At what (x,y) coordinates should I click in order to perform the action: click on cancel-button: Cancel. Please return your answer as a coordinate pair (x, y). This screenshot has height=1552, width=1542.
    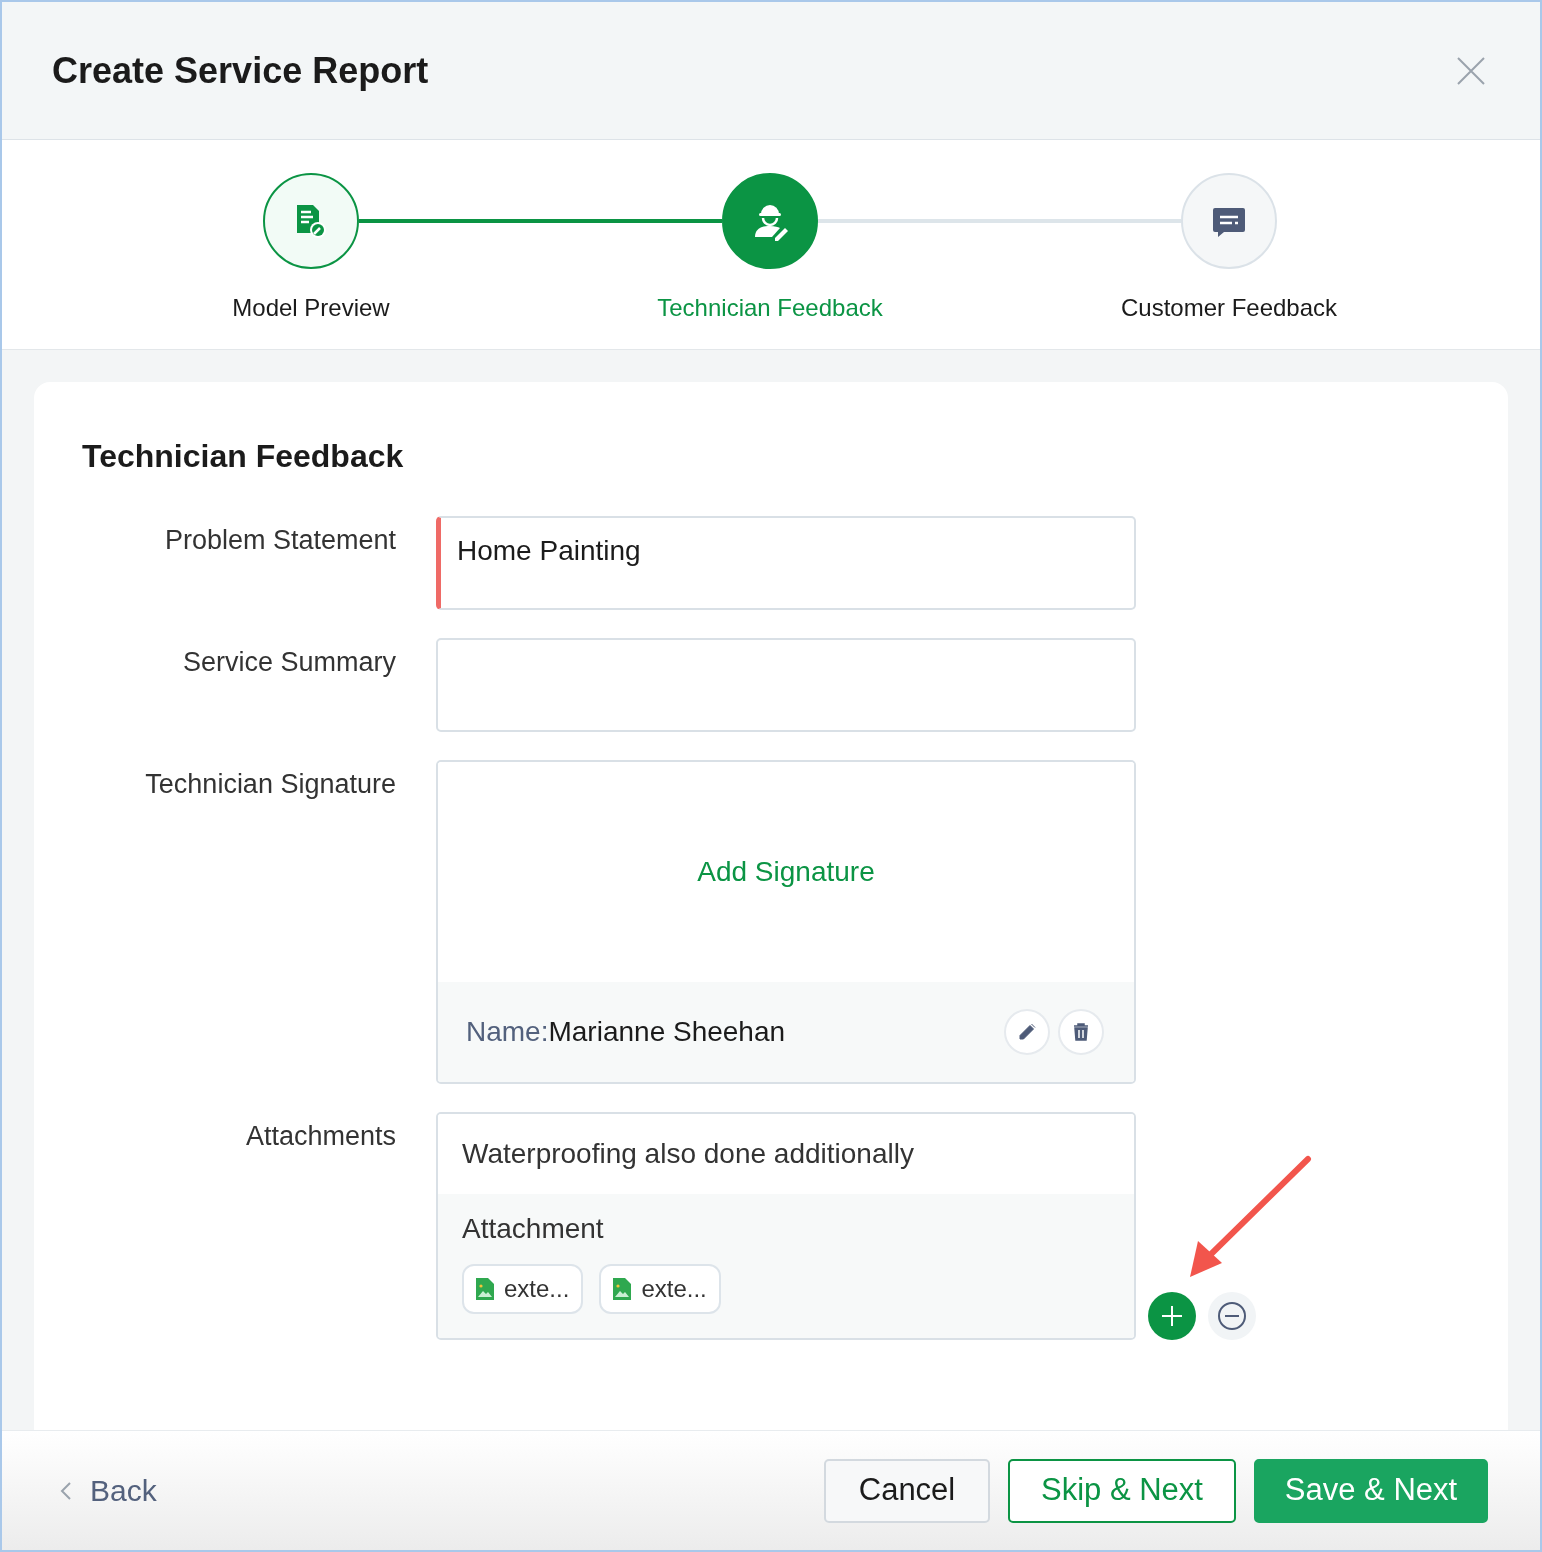
    Looking at the image, I should click on (907, 1490).